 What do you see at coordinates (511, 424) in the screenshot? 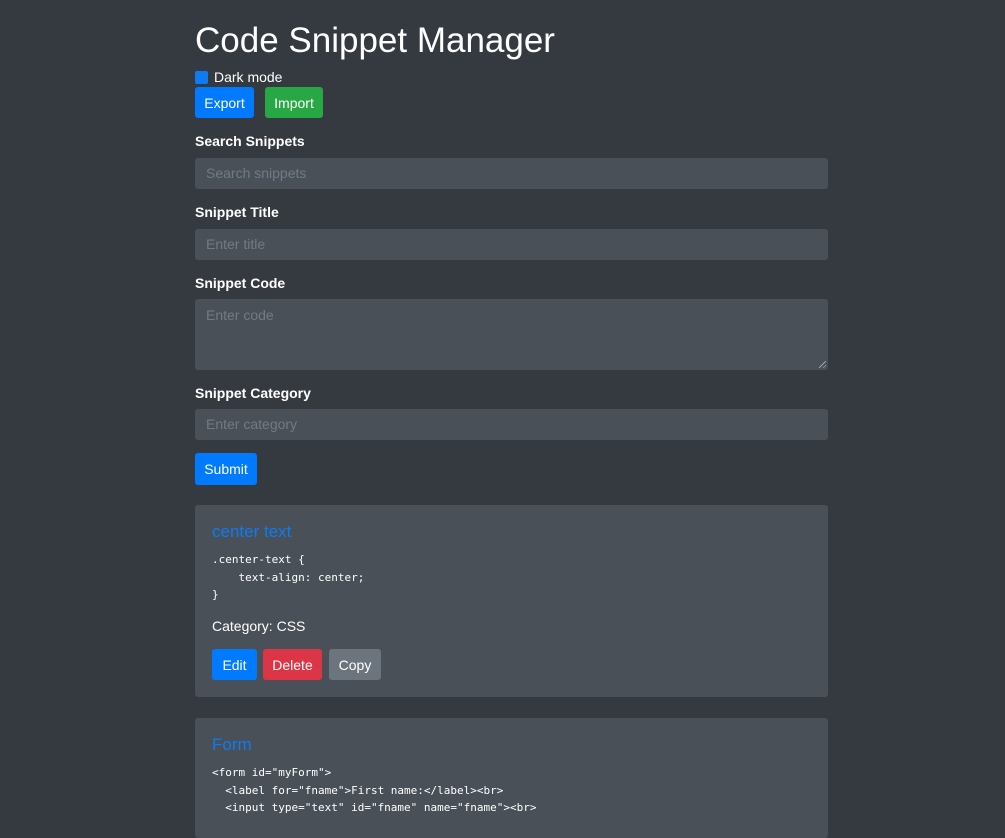
I see `category-input: Enter category` at bounding box center [511, 424].